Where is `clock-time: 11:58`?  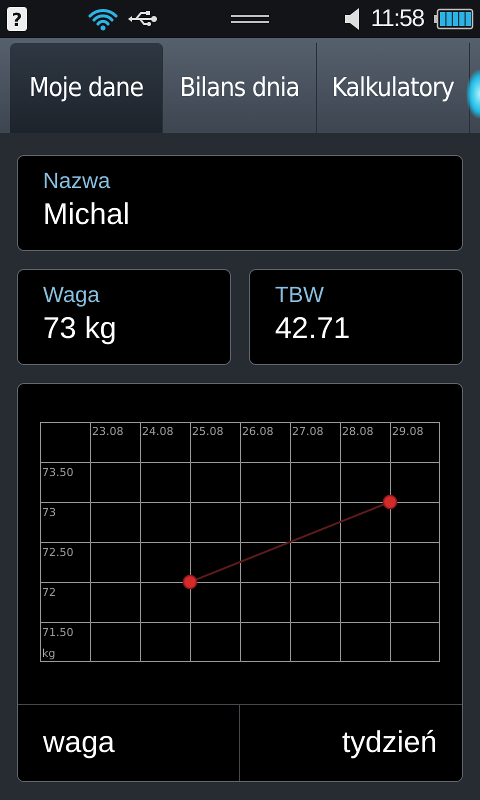 clock-time: 11:58 is located at coordinates (397, 19).